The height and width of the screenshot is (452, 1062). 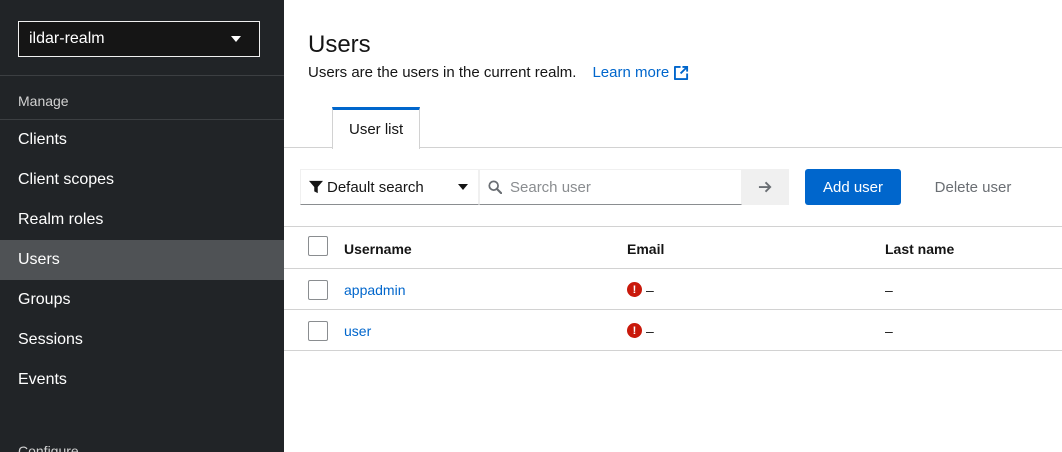 What do you see at coordinates (142, 380) in the screenshot?
I see `sidebar-item-events: Events` at bounding box center [142, 380].